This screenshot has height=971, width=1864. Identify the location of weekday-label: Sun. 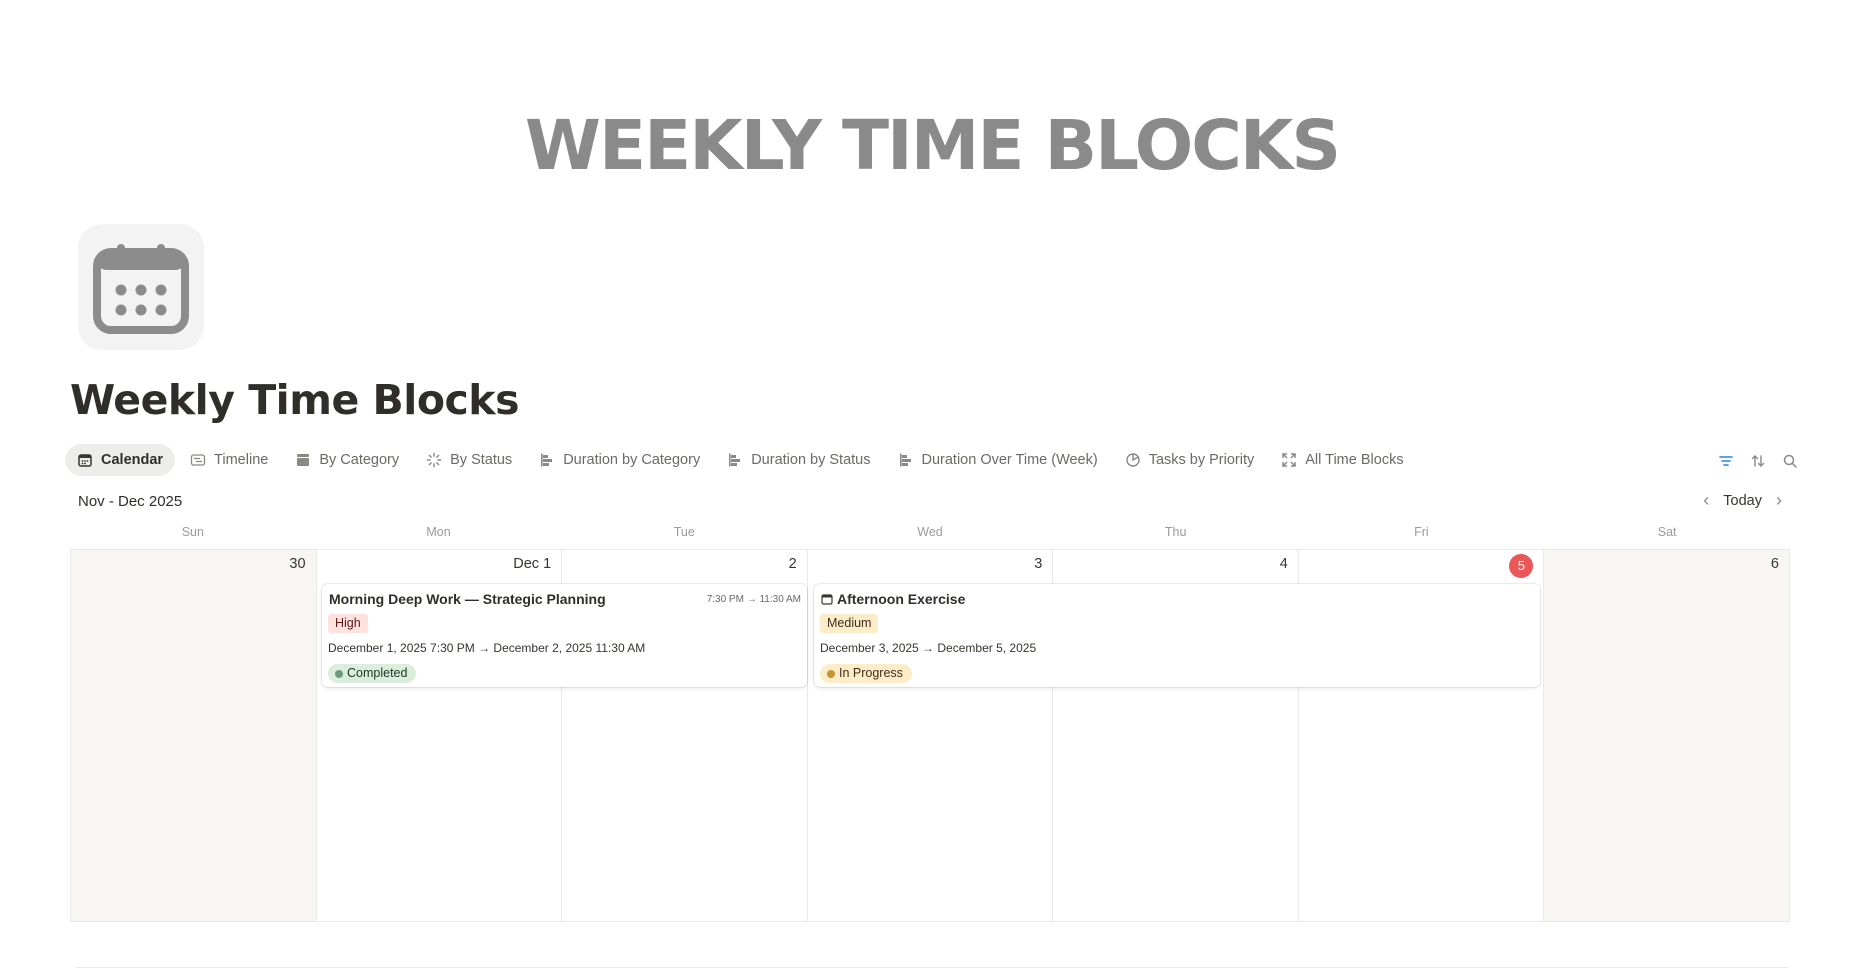
(192, 532).